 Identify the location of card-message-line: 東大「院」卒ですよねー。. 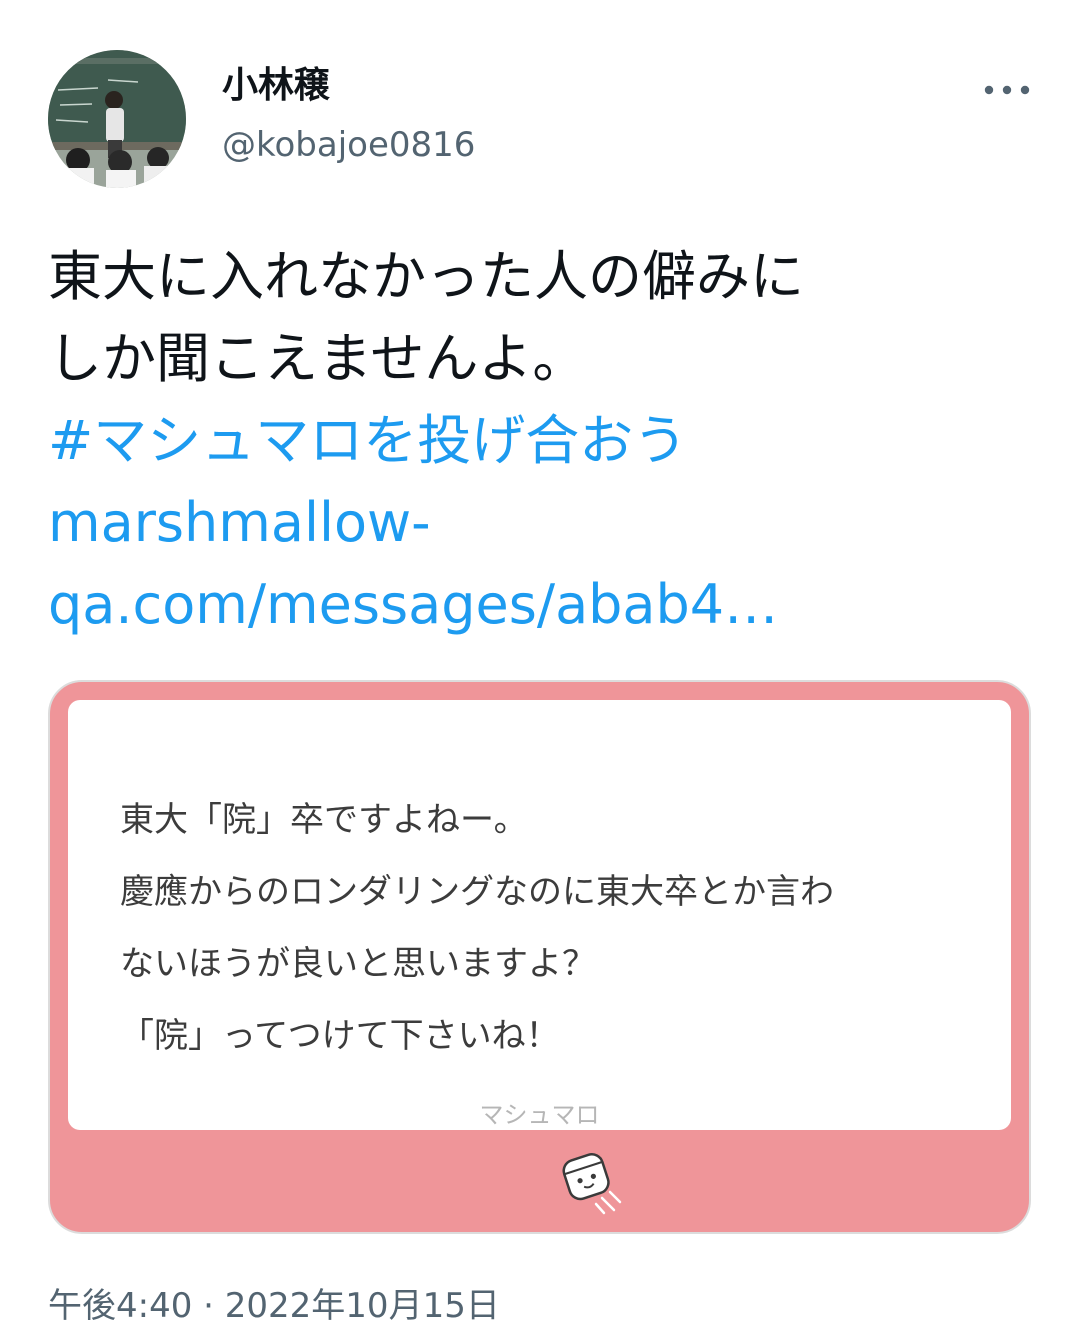
(324, 820).